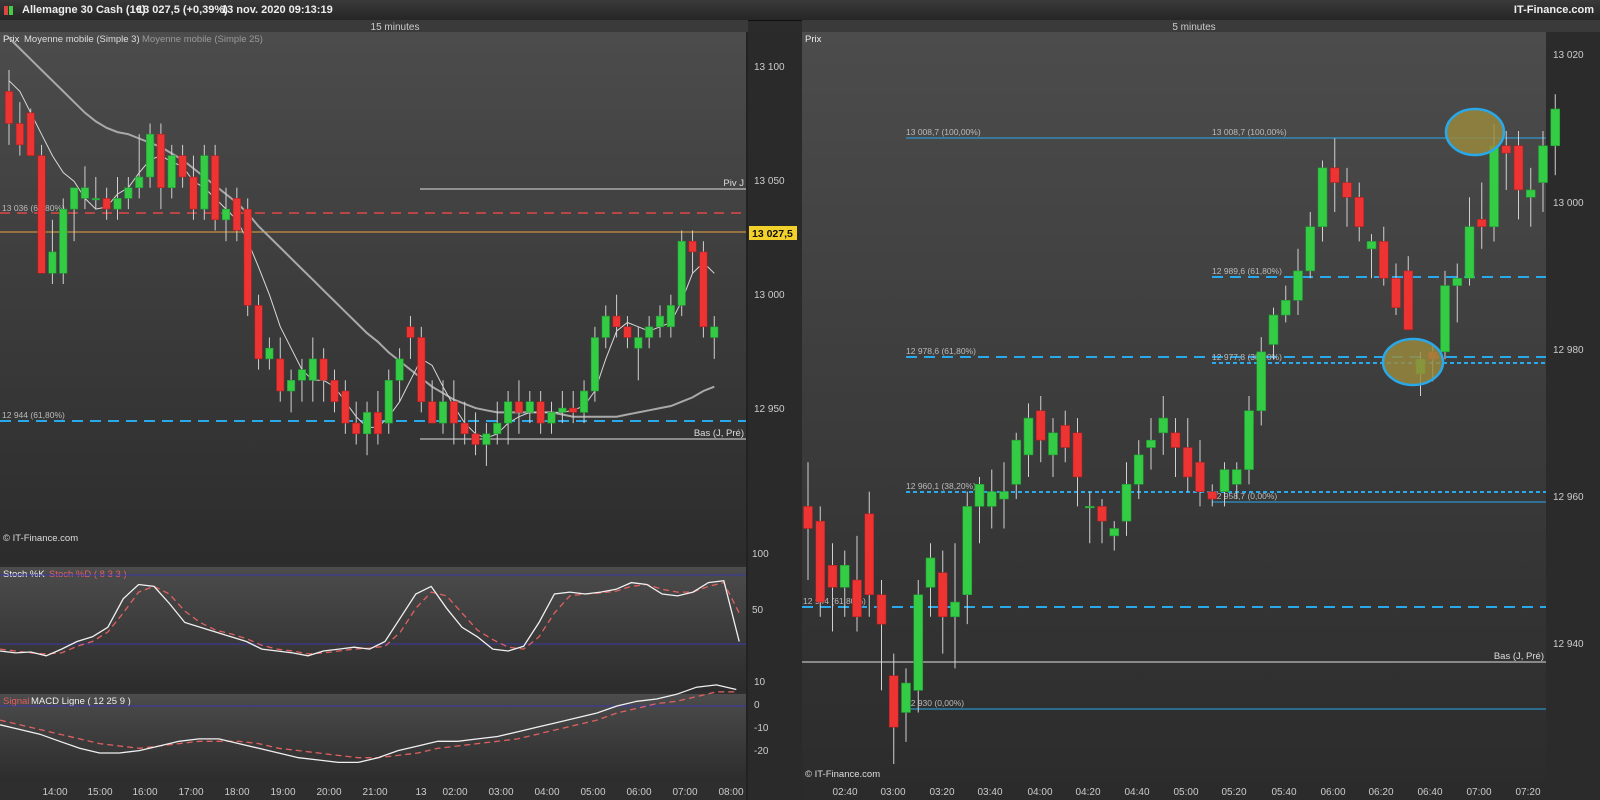  What do you see at coordinates (500, 792) in the screenshot?
I see `left-time-tick: 03:00` at bounding box center [500, 792].